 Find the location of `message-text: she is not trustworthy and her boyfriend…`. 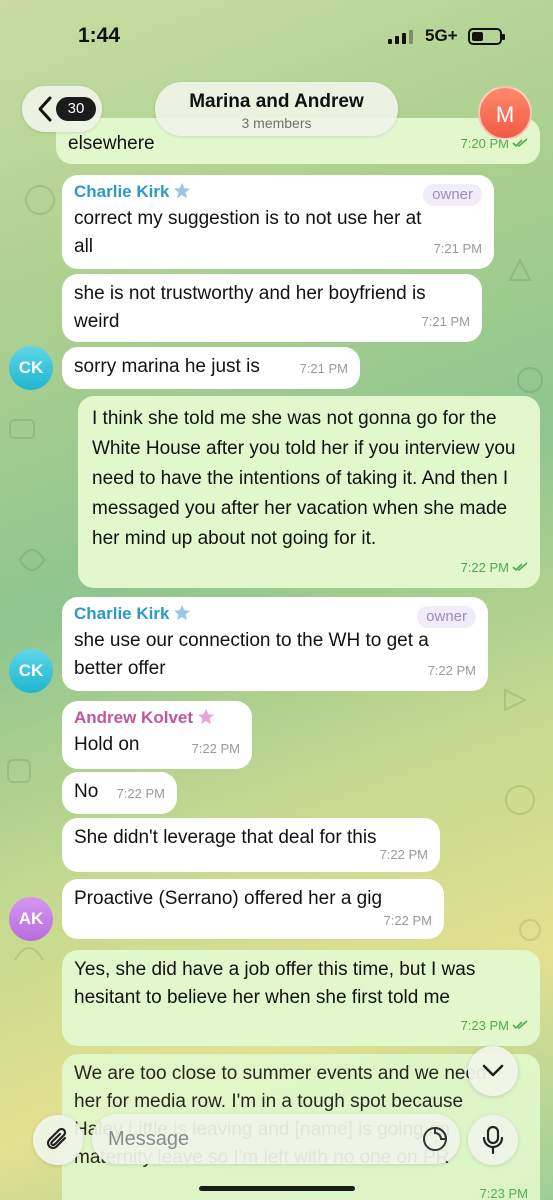

message-text: she is not trustworthy and her boyfriend… is located at coordinates (250, 307).